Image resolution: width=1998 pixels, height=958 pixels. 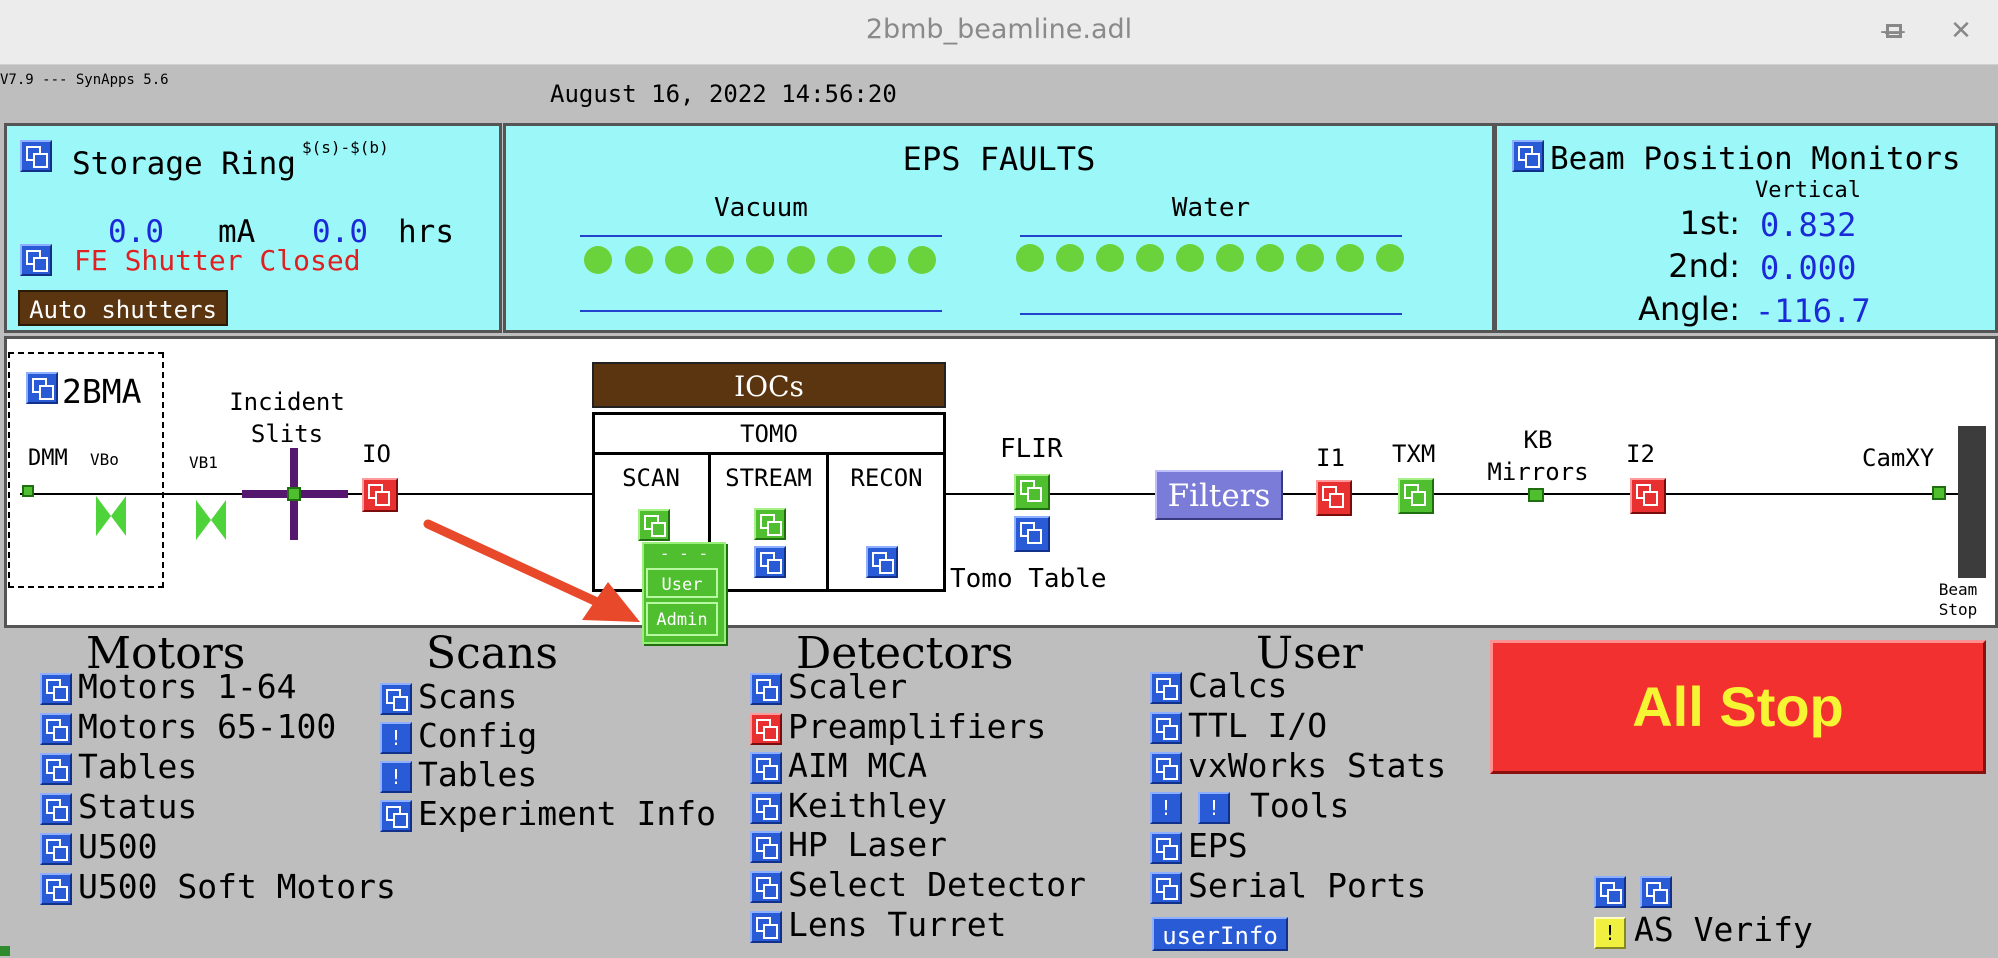 I want to click on popup-item-user: User, so click(x=682, y=583).